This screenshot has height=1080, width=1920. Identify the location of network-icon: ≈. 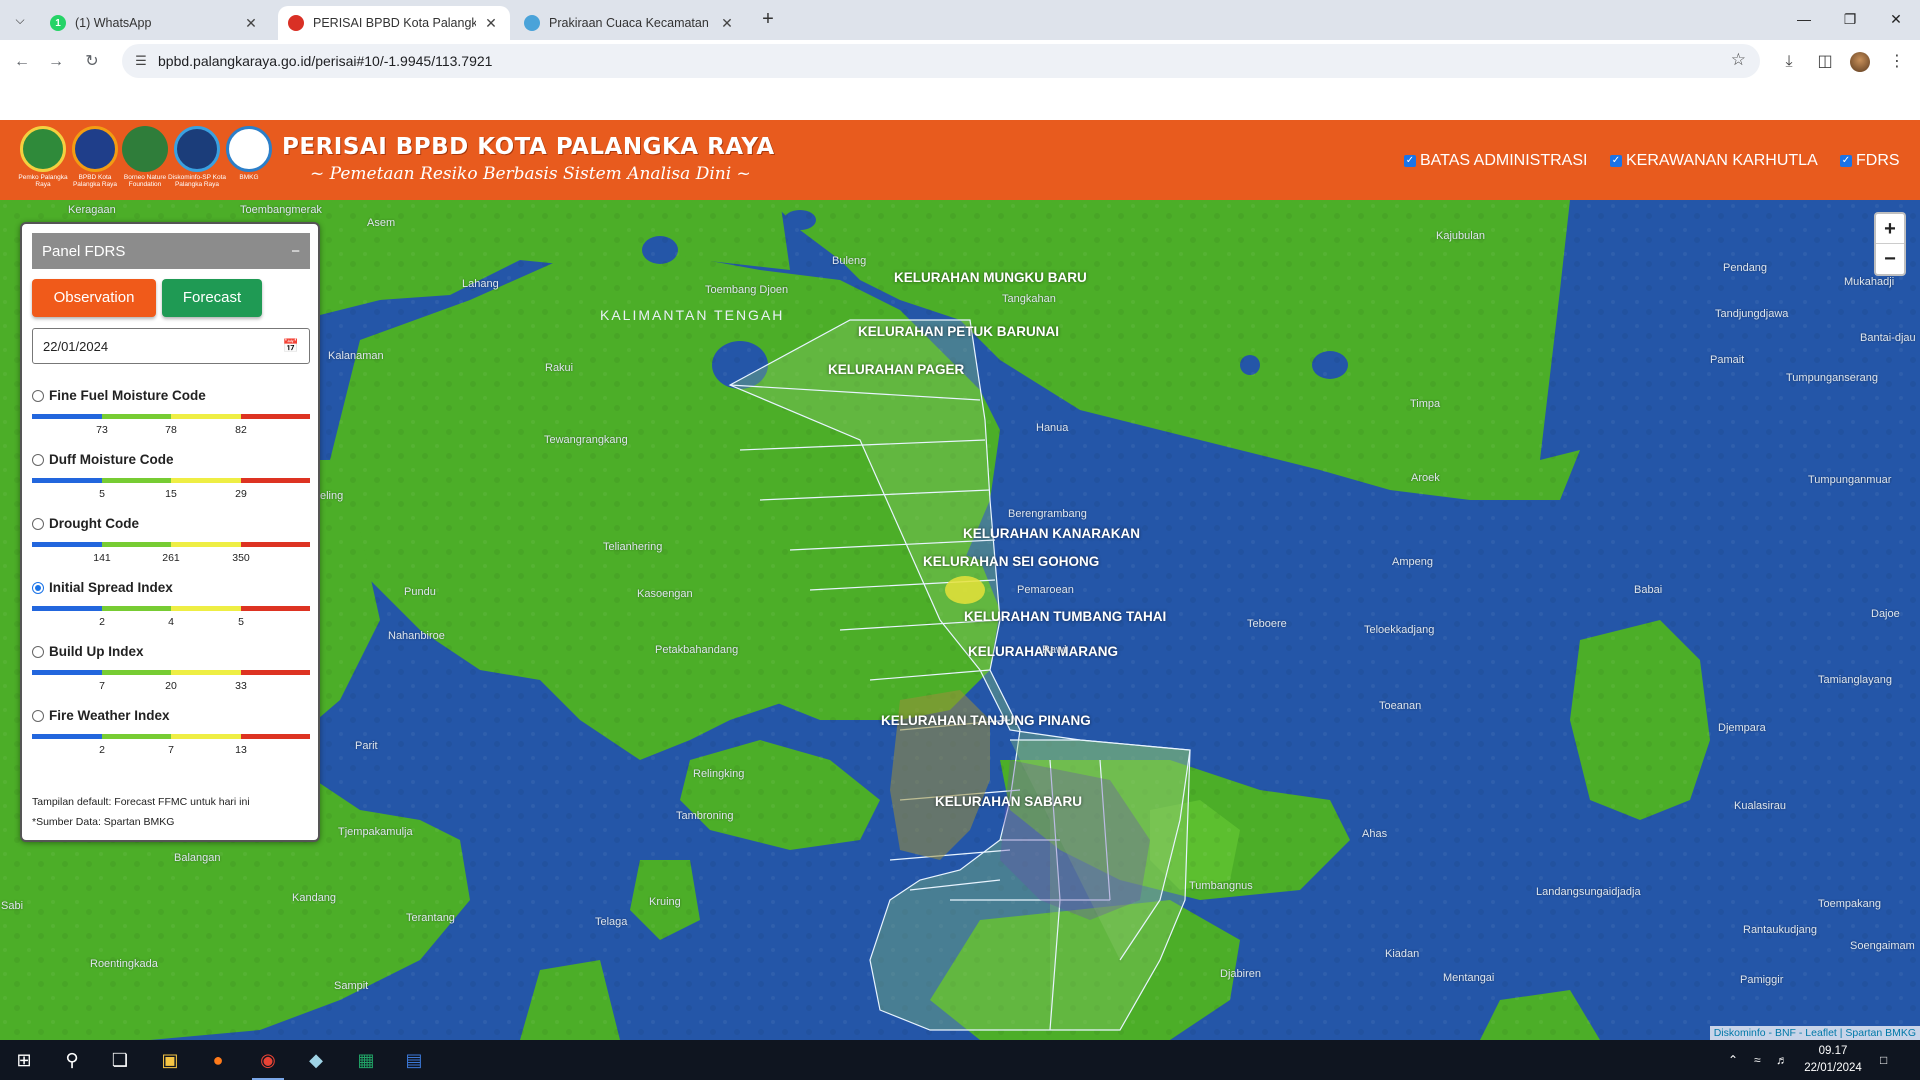
(1757, 1060).